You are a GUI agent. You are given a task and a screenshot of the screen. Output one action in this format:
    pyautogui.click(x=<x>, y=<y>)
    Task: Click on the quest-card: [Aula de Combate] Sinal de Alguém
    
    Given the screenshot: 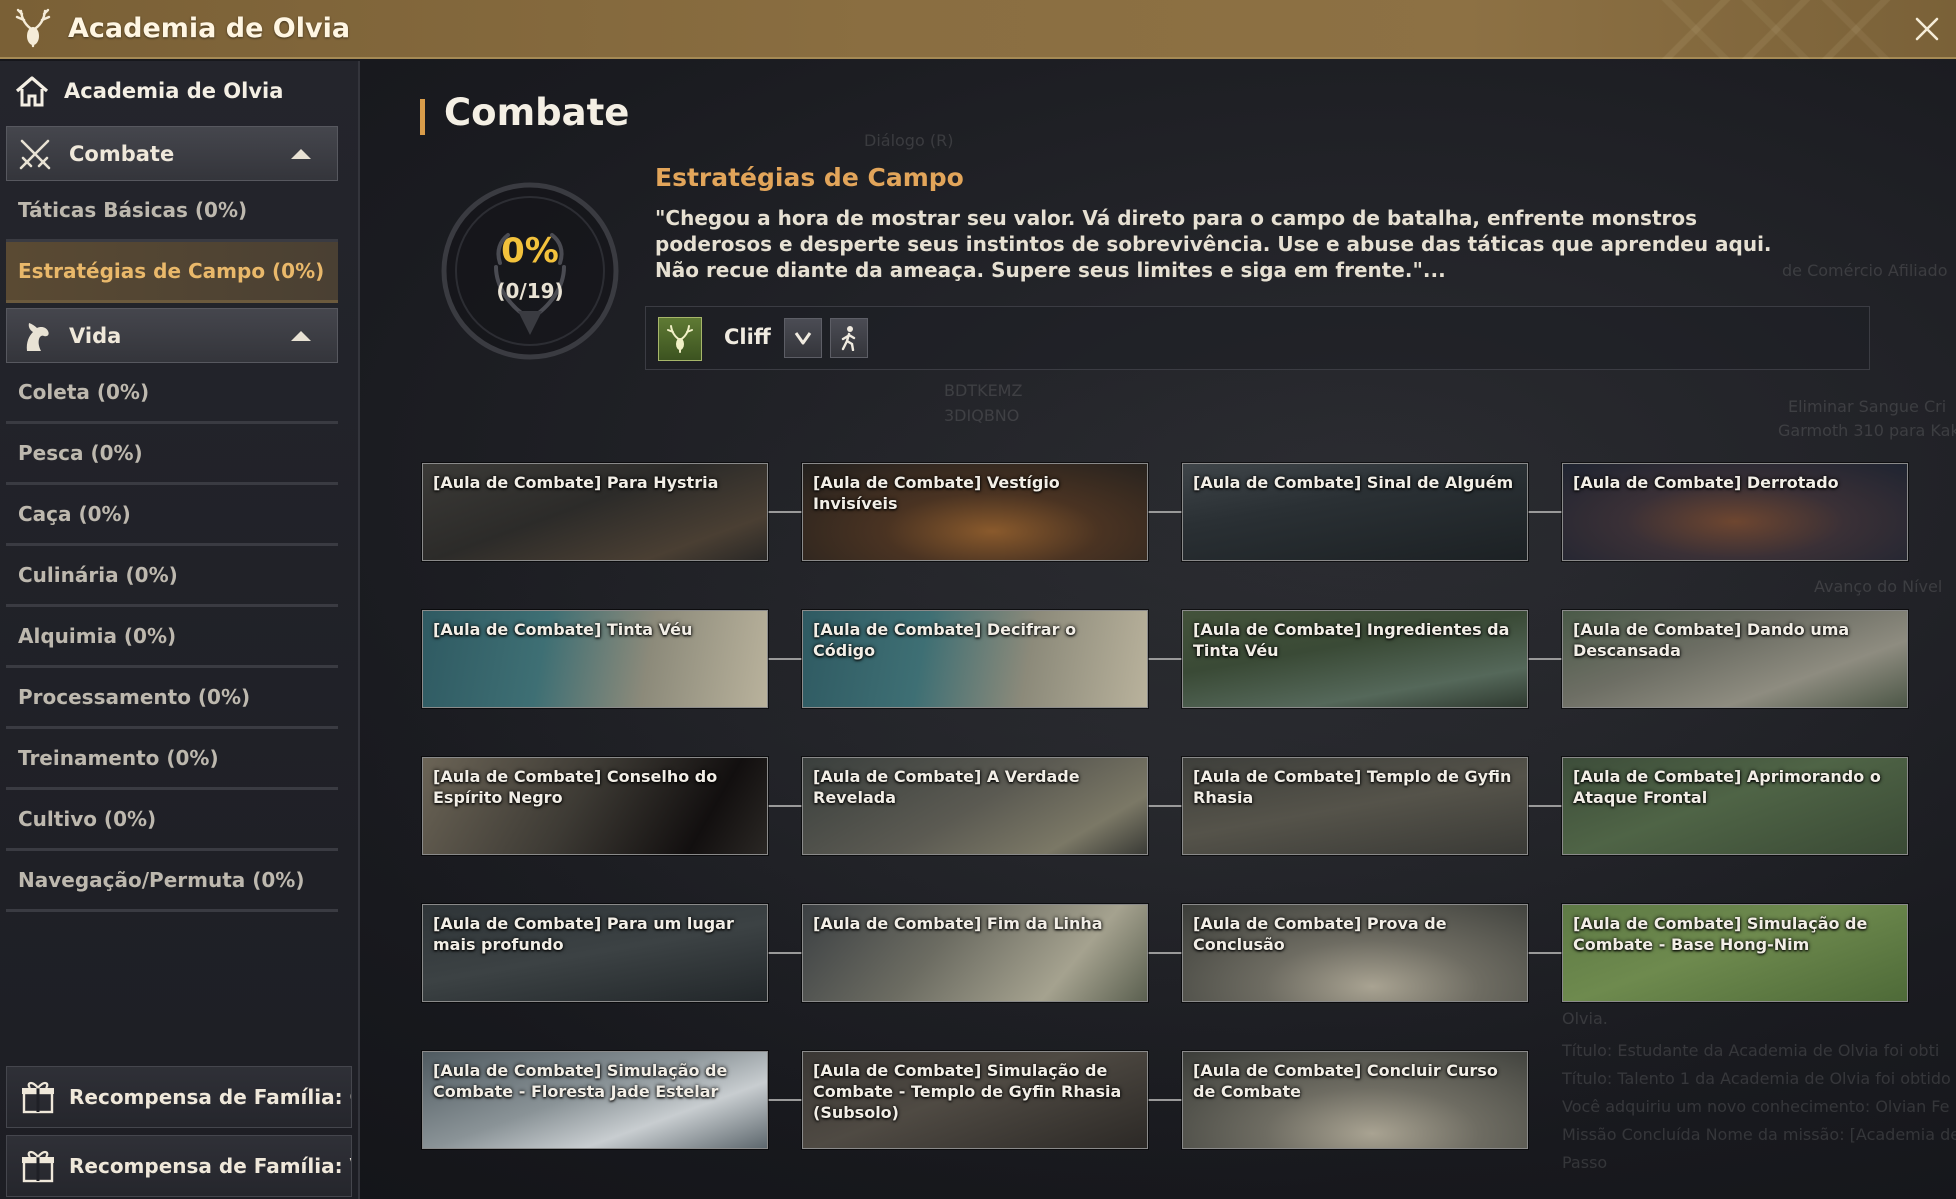 What is the action you would take?
    pyautogui.click(x=1355, y=512)
    